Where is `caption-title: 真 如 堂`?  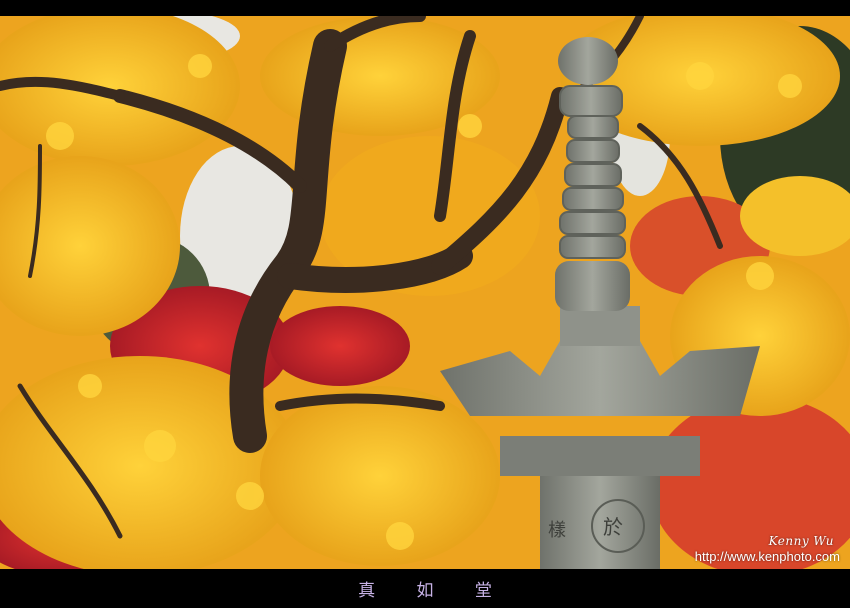 caption-title: 真 如 堂 is located at coordinates (434, 591).